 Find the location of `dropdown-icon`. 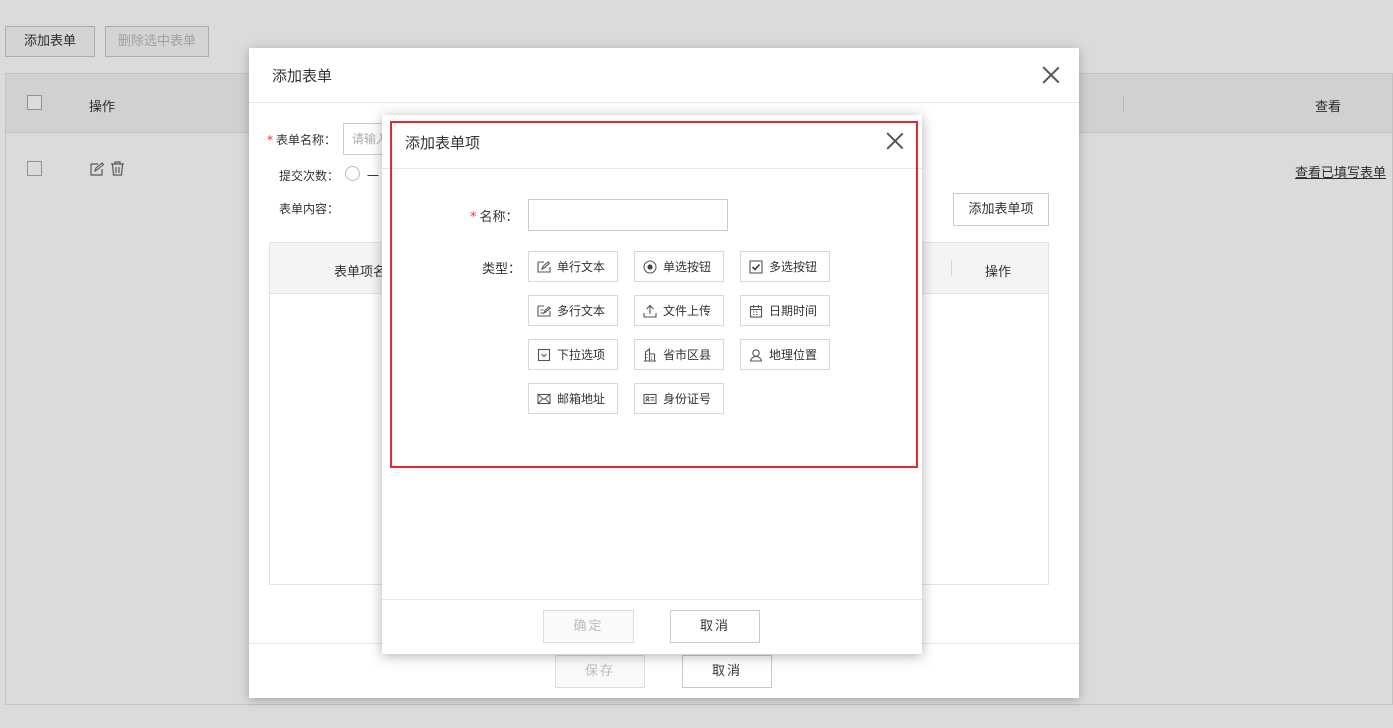

dropdown-icon is located at coordinates (544, 354).